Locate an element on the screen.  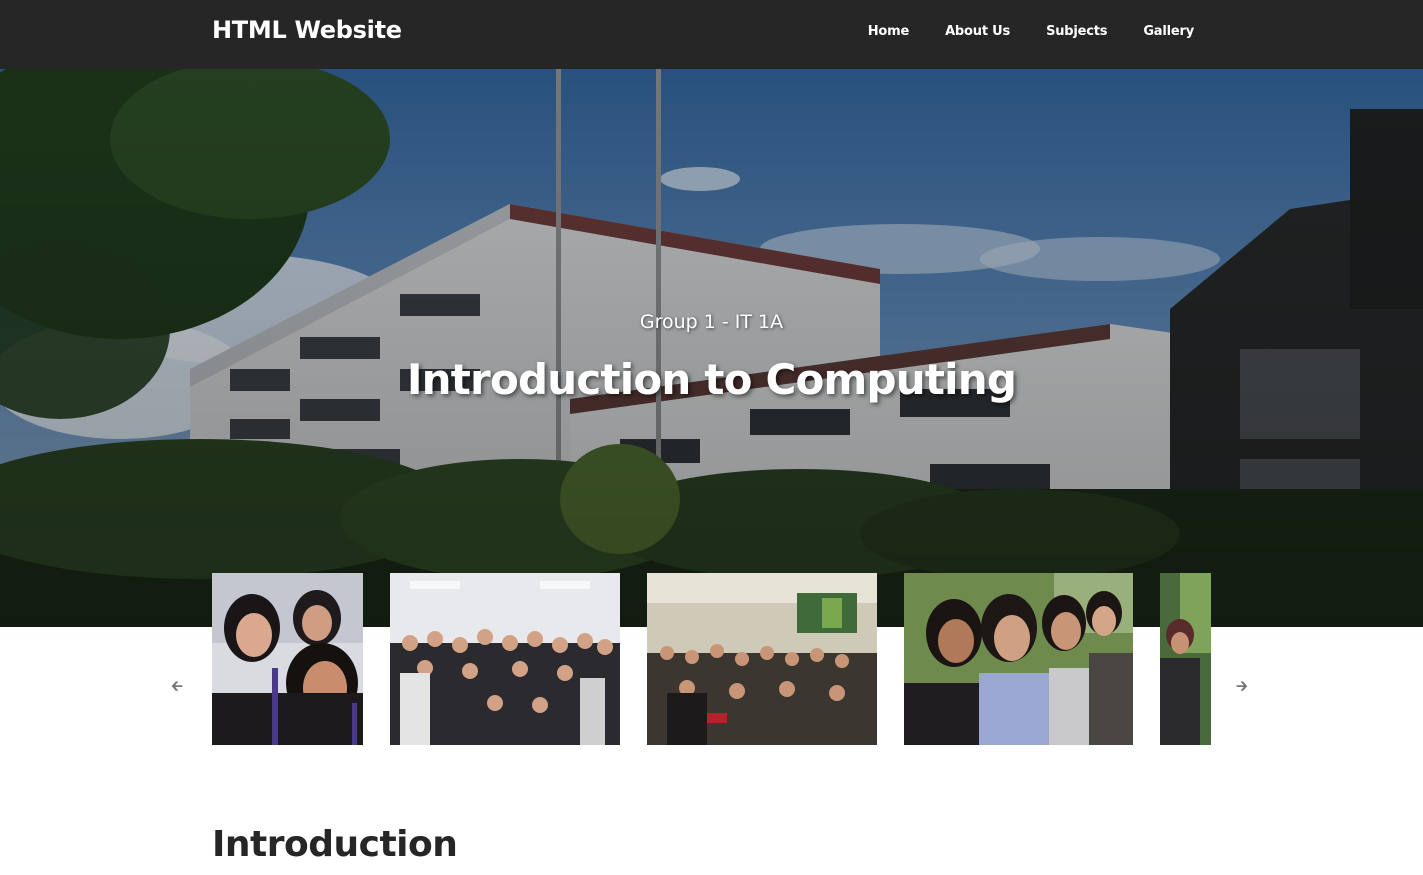
student-photo is located at coordinates (1185, 659).